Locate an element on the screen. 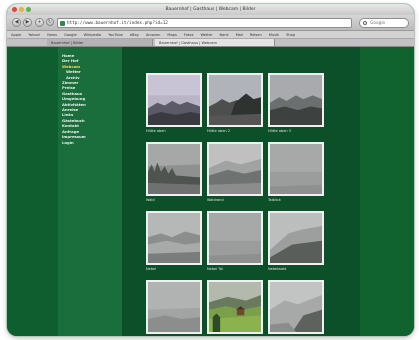  bookmark-item: Maps is located at coordinates (171, 34).